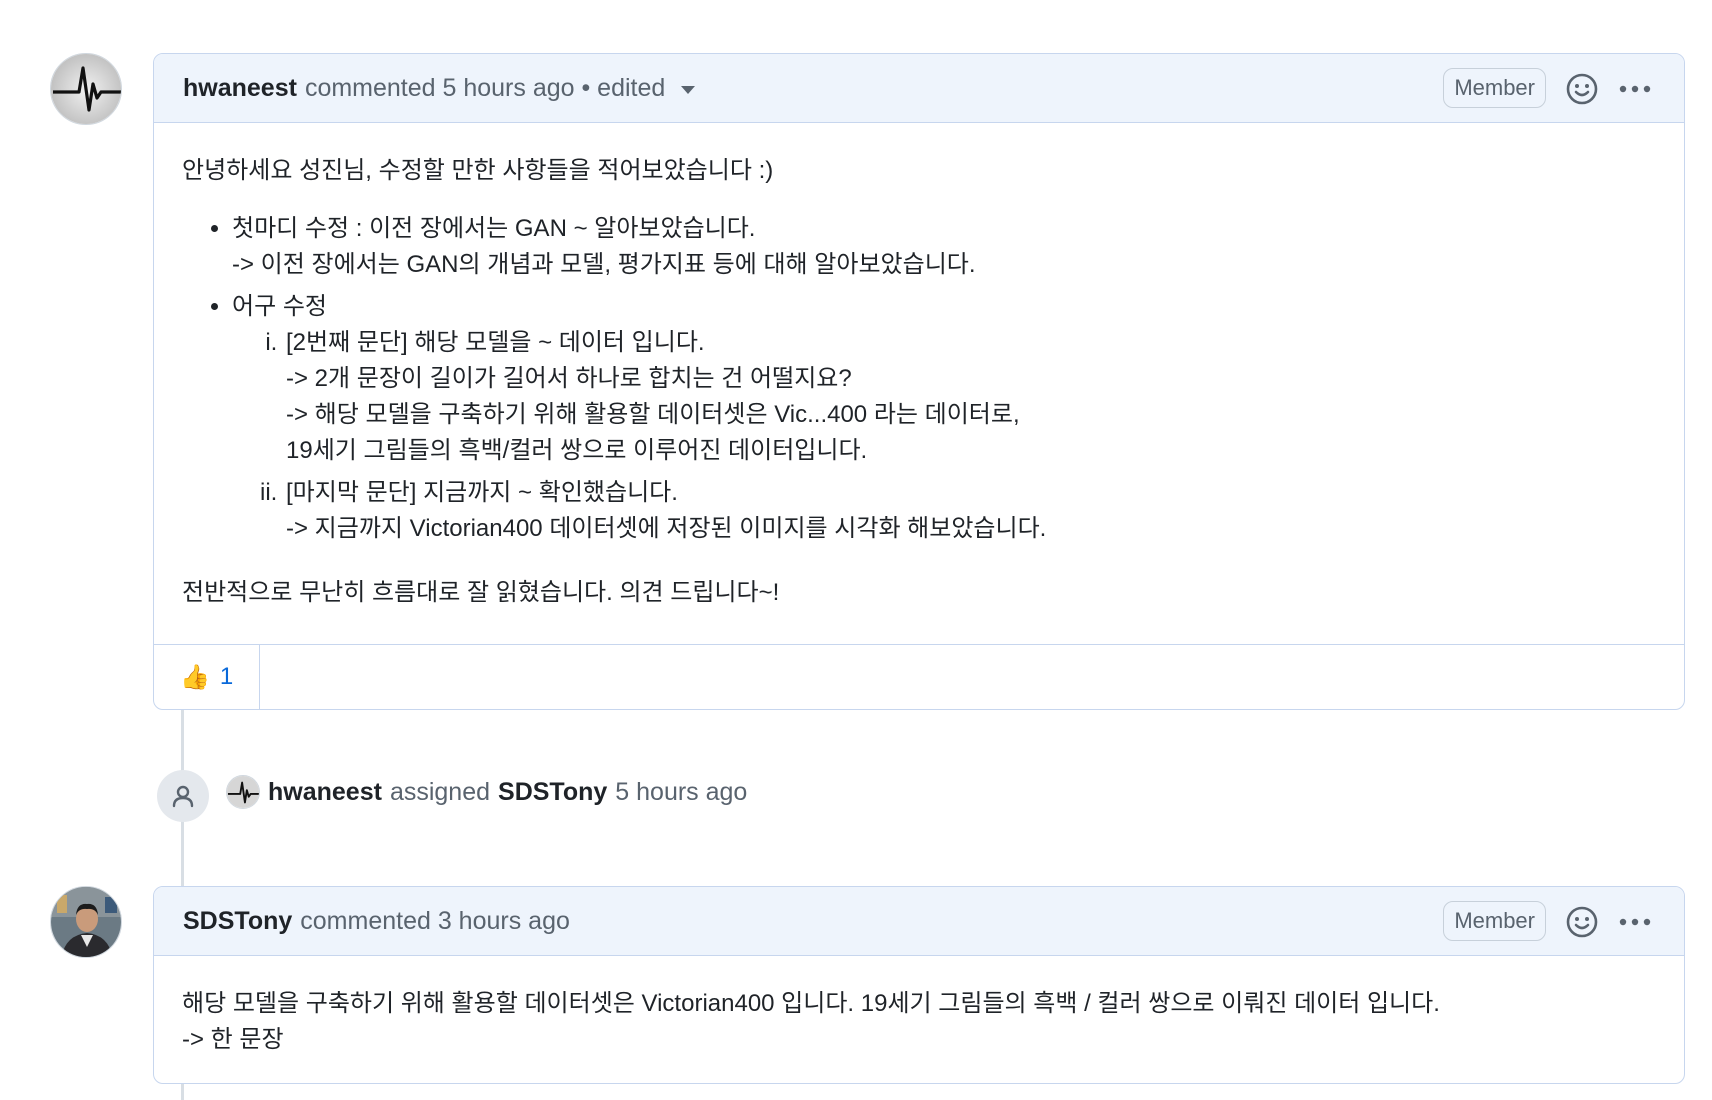 Image resolution: width=1712 pixels, height=1100 pixels. I want to click on avatar-hwaneest, so click(86, 89).